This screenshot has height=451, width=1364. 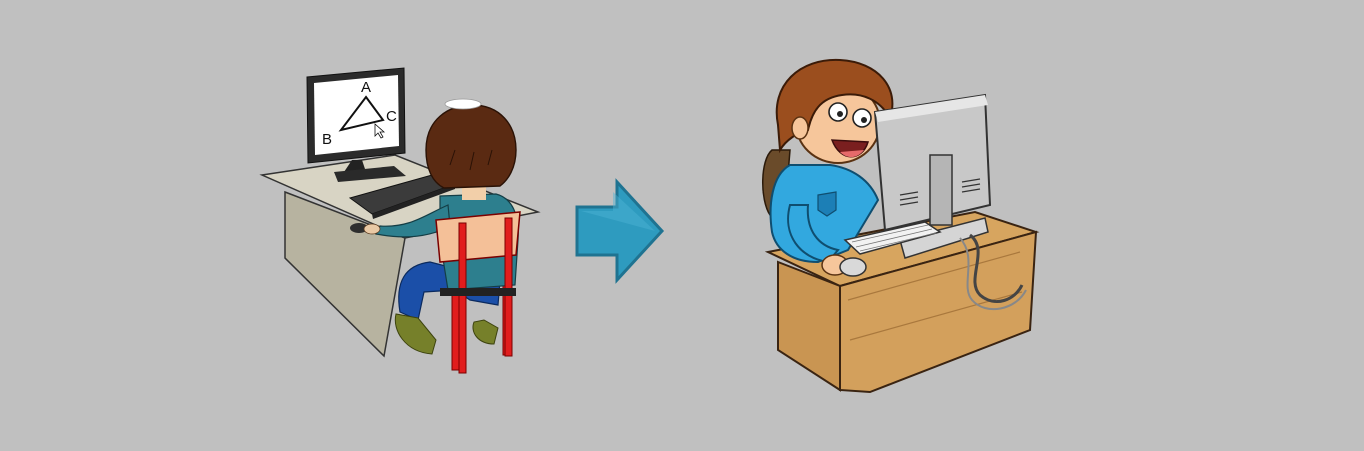 What do you see at coordinates (400, 220) in the screenshot?
I see `student-at-computer-drawing-triangle-icon: A B C` at bounding box center [400, 220].